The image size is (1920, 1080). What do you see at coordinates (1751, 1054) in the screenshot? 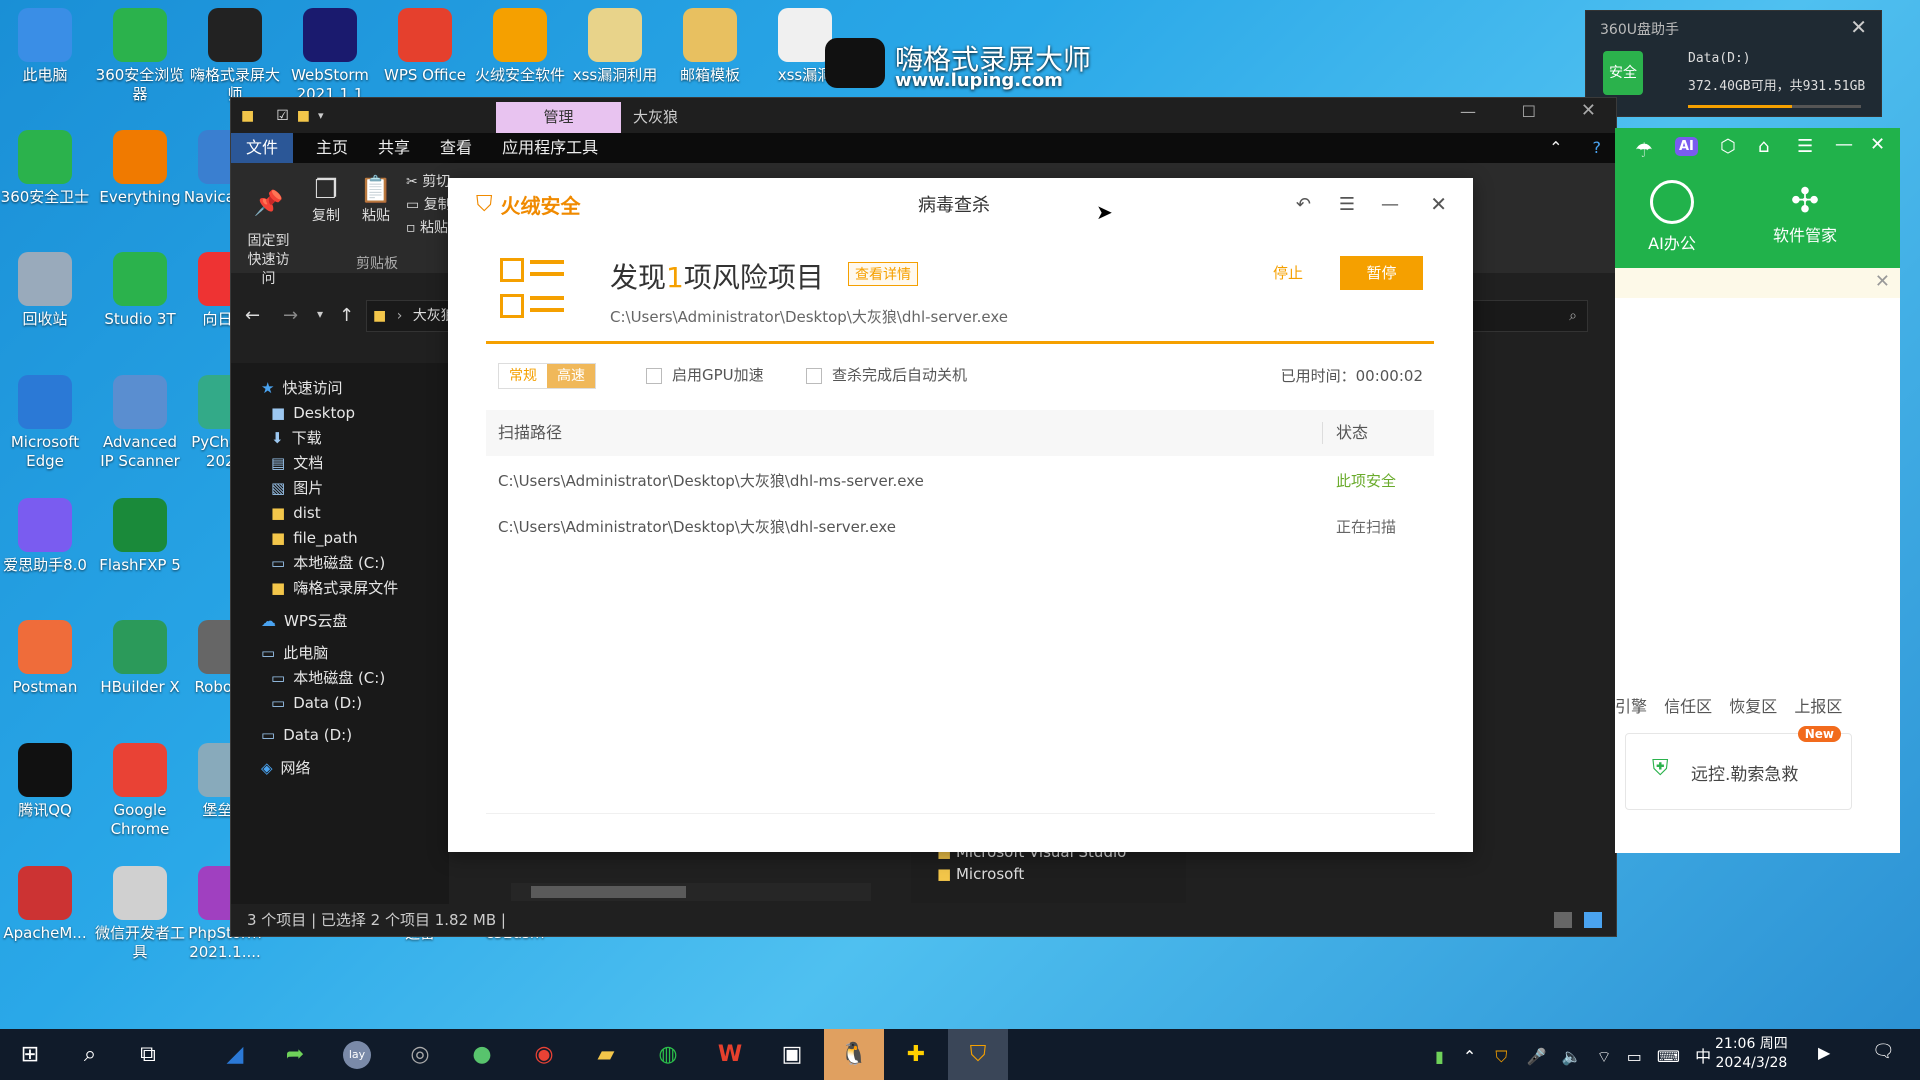
I see `clock: 21:06 周四 2024/3/28` at bounding box center [1751, 1054].